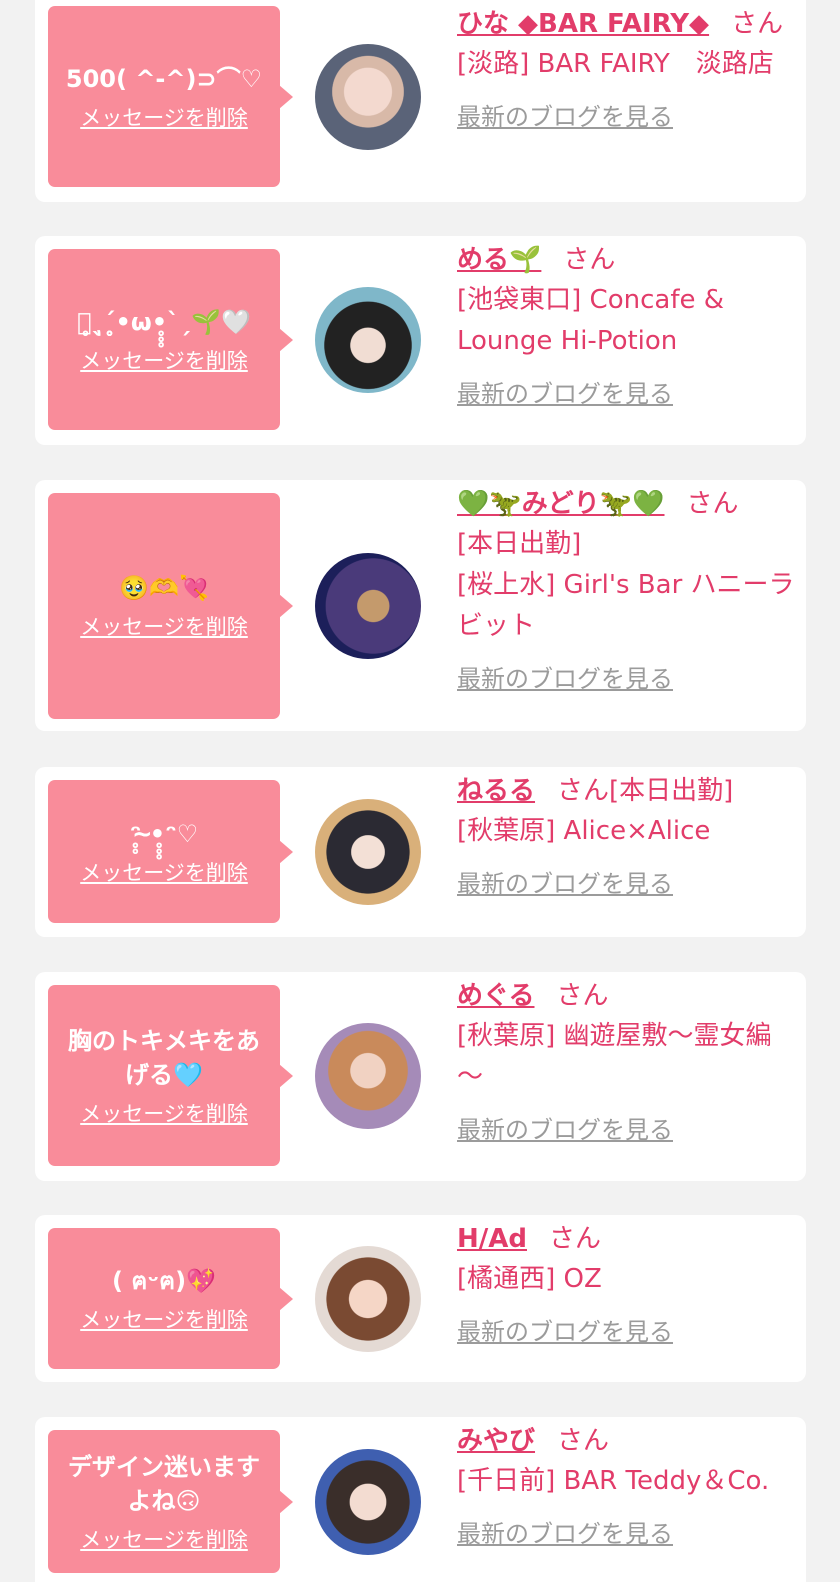 The image size is (840, 1582). Describe the element at coordinates (614, 1056) in the screenshot. I see `shop-name: [秋葉原] 幽遊屋敷～霊女編～` at that location.